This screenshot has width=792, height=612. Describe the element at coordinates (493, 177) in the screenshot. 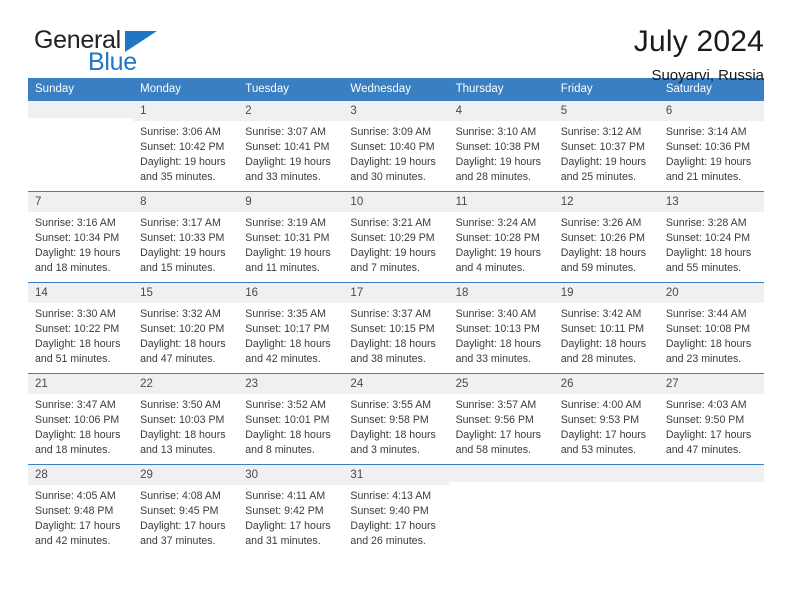

I see `daylight-duration-line2: and 28 minutes.` at that location.